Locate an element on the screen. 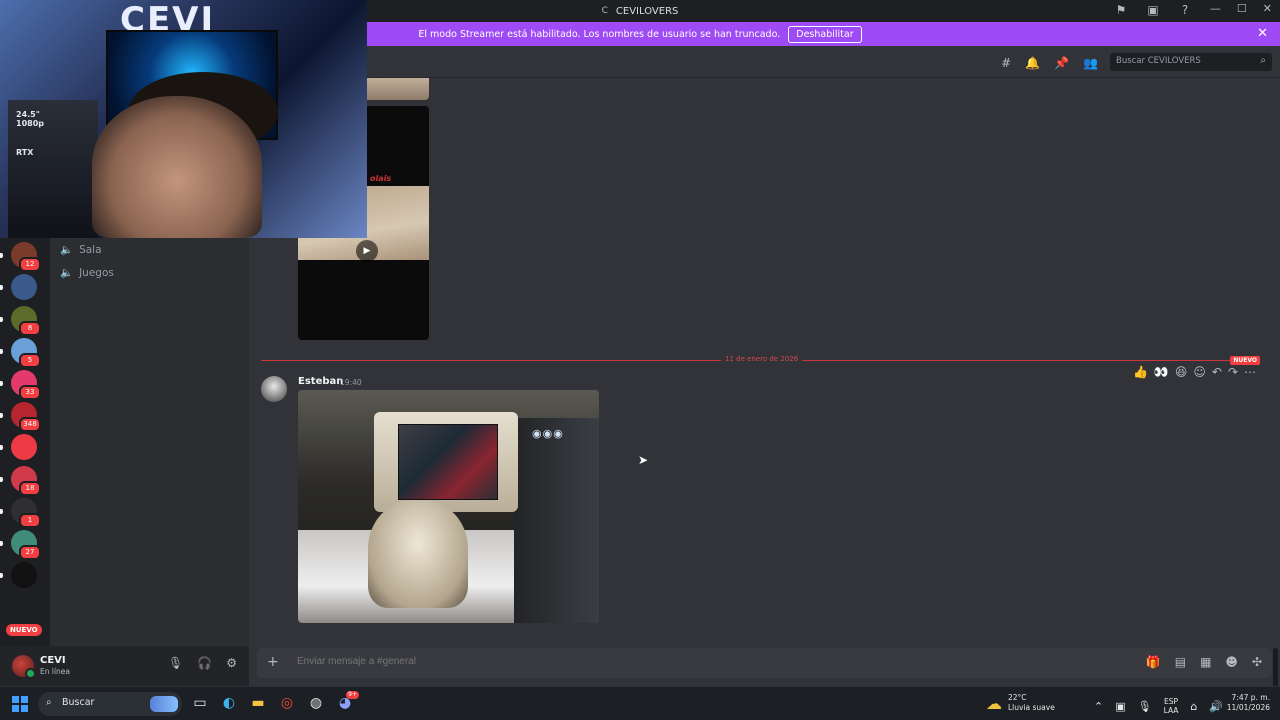 Image resolution: width=1280 pixels, height=720 pixels. weather-widget: ☁ 22°C Lluvia suave is located at coordinates (1020, 703).